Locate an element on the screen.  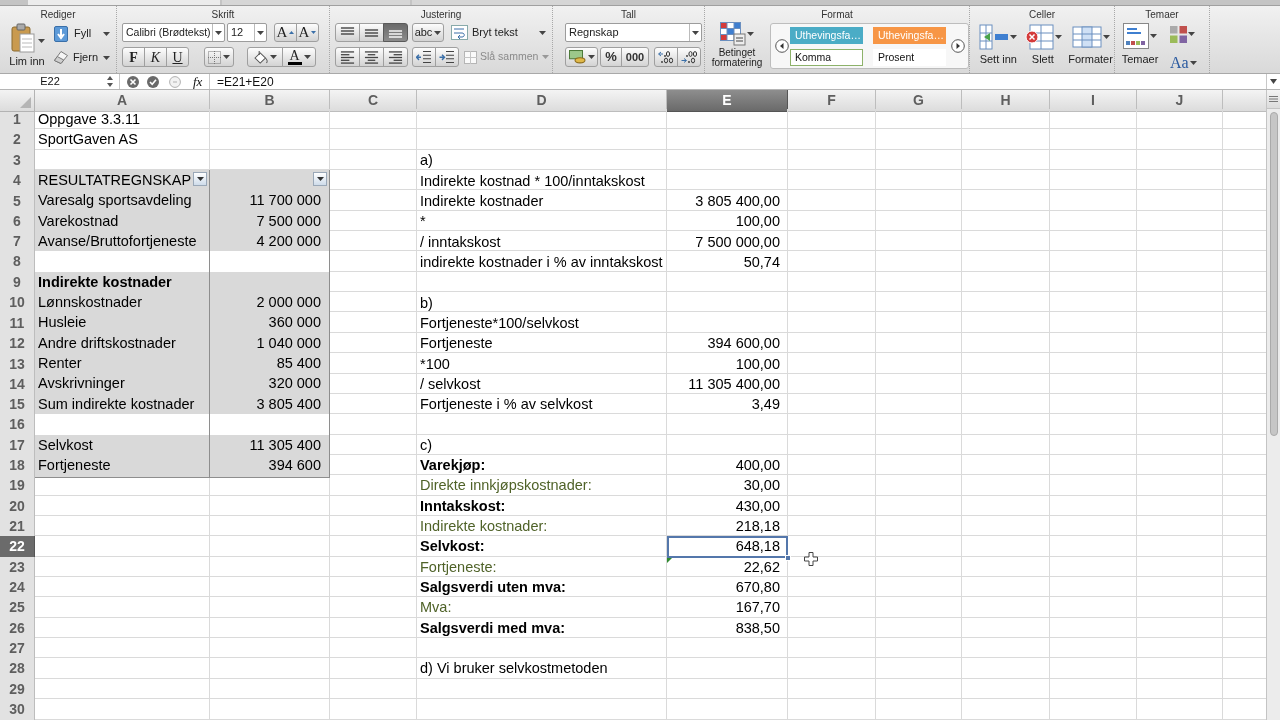
table-cell: 11 700 000 is located at coordinates (270, 202).